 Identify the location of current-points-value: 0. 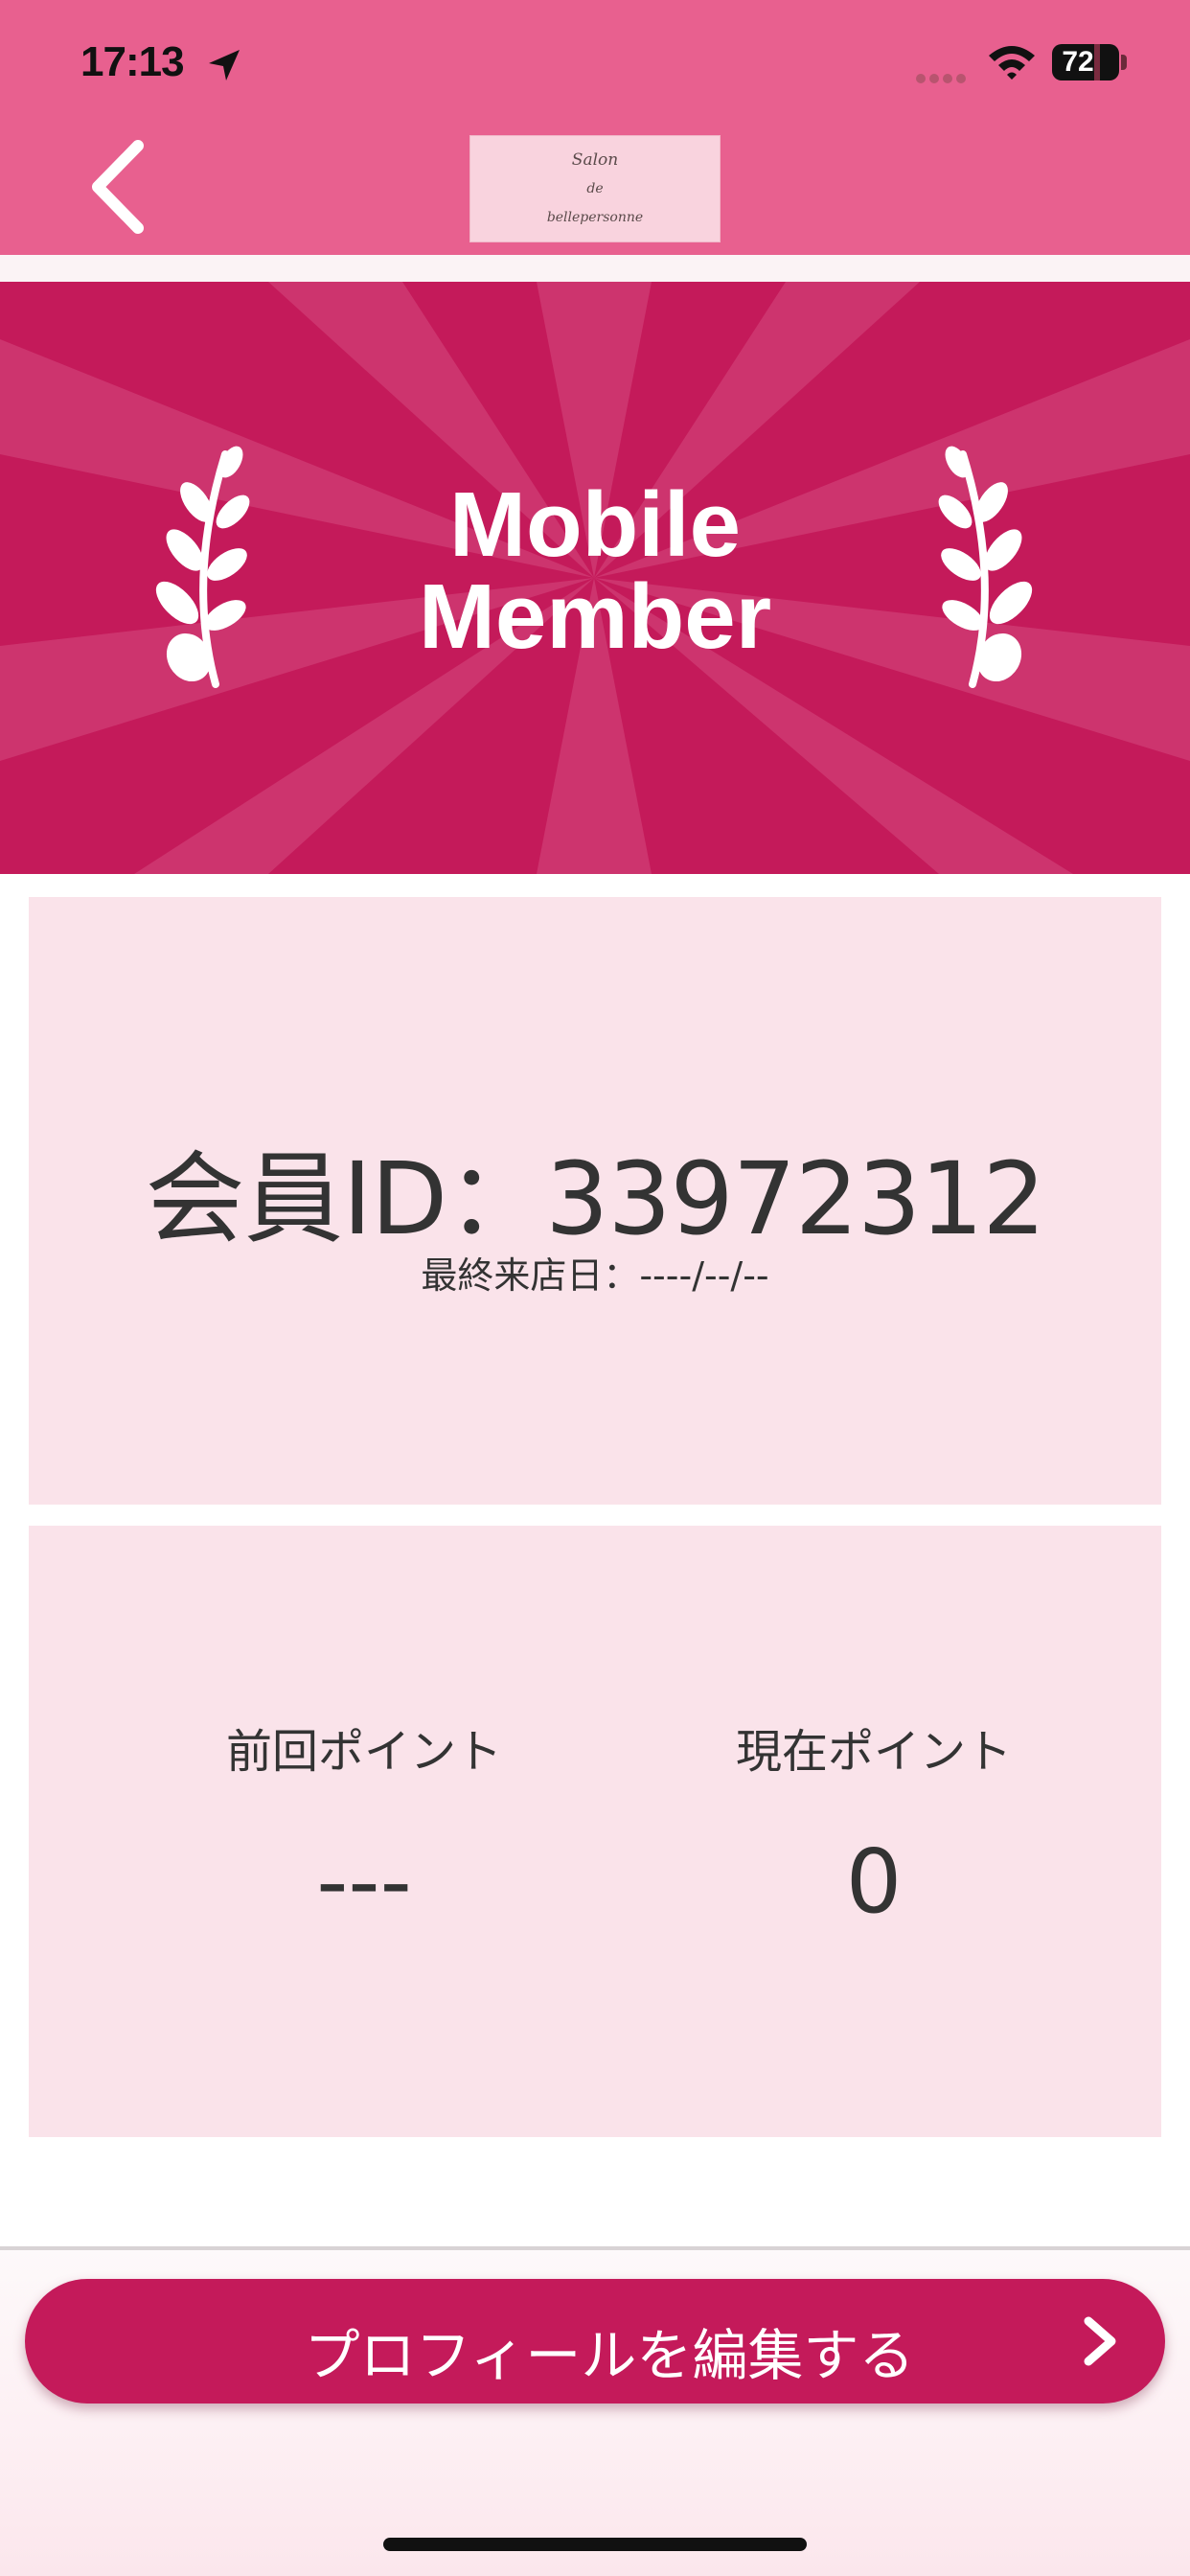
(874, 1881).